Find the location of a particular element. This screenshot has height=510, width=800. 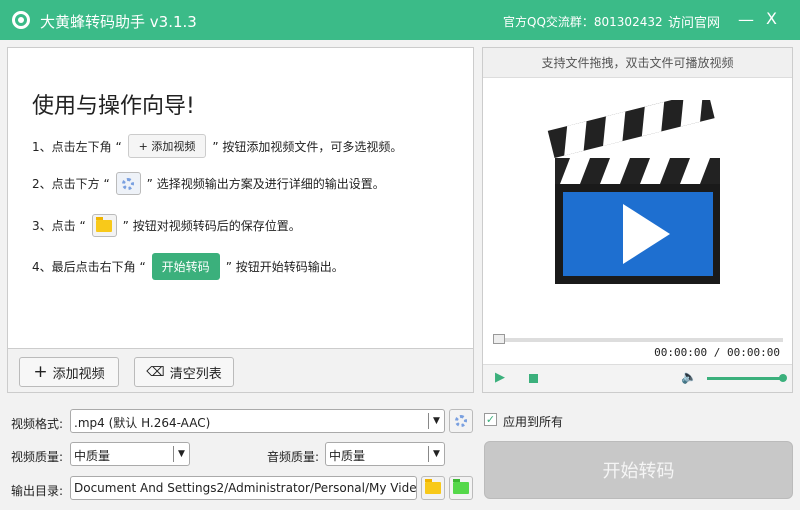

browse-folder-button is located at coordinates (433, 488).